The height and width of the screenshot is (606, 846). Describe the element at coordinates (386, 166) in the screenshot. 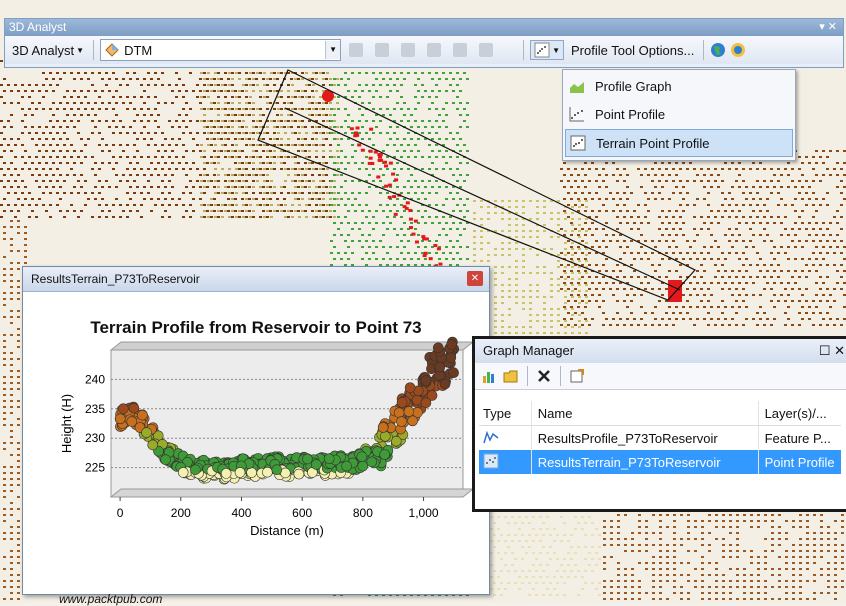

I see `map-feature` at that location.